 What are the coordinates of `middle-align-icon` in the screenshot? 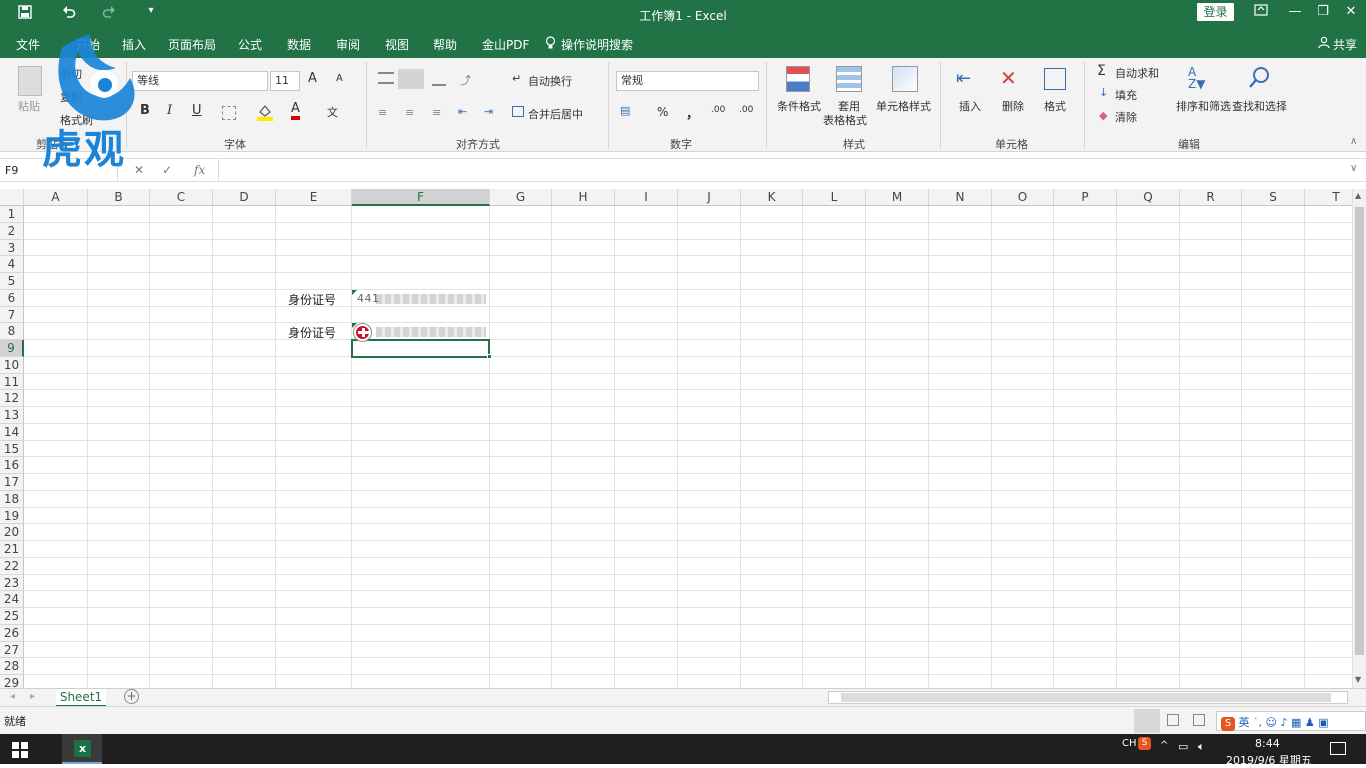 It's located at (411, 79).